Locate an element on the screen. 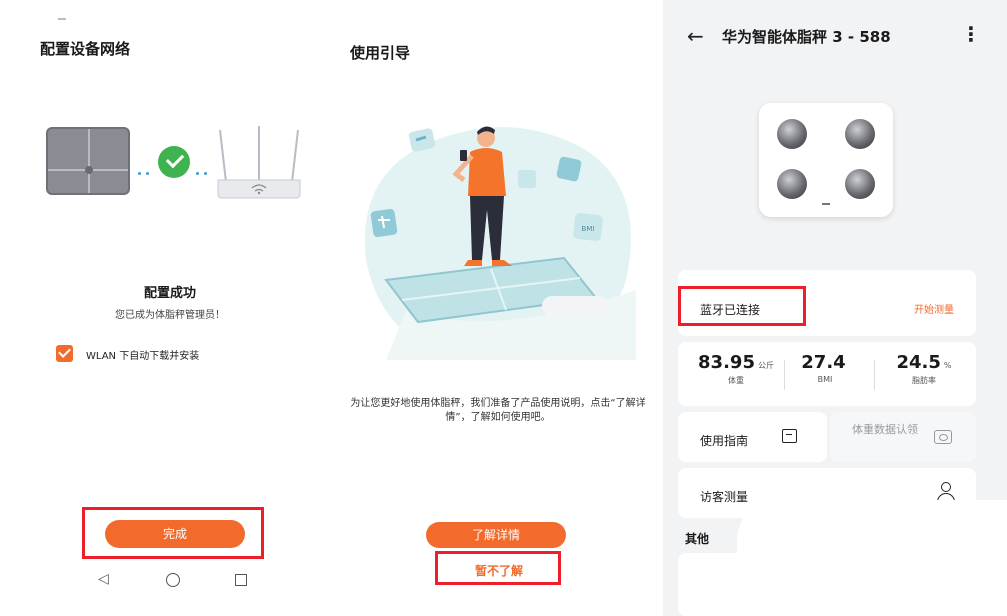 The width and height of the screenshot is (1007, 616). bmi-label: BMI is located at coordinates (825, 379).